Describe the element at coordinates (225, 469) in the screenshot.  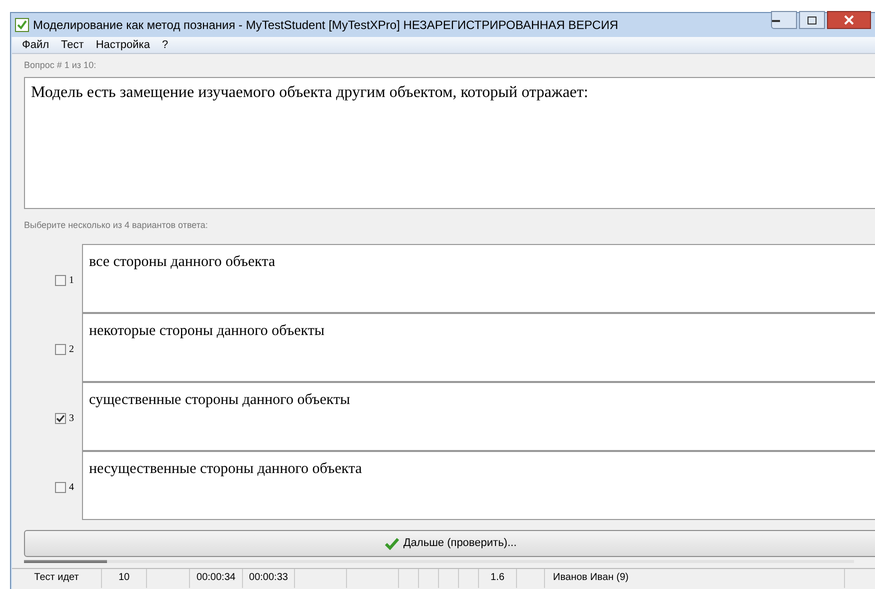
I see `answer-text: несущественные стороны данного объекта` at that location.